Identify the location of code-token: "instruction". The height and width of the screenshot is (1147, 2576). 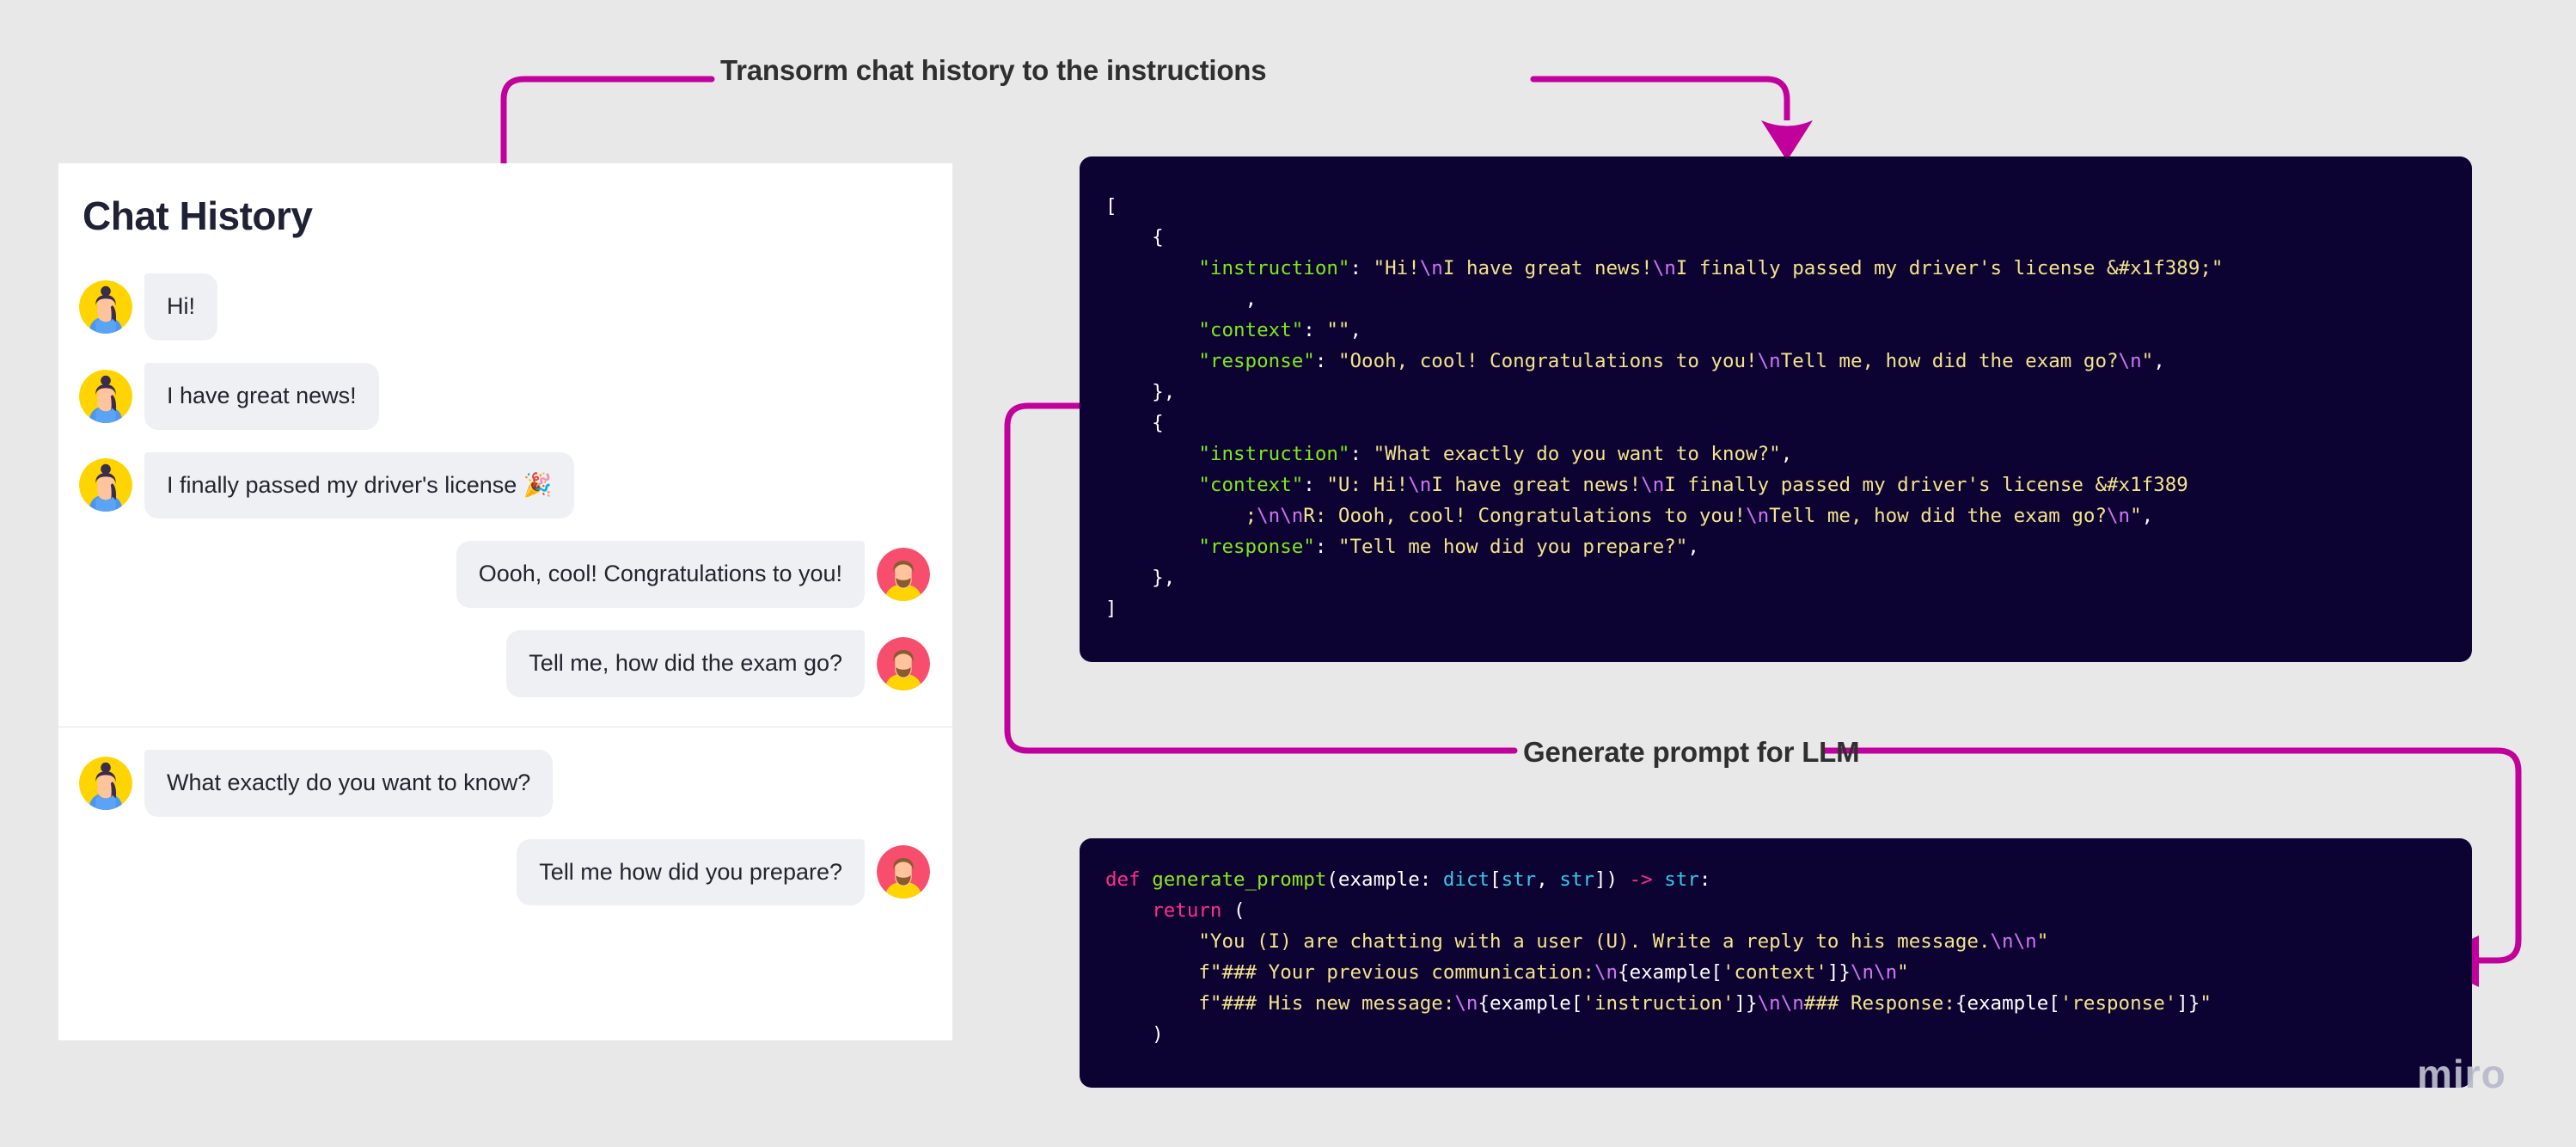
(1274, 268).